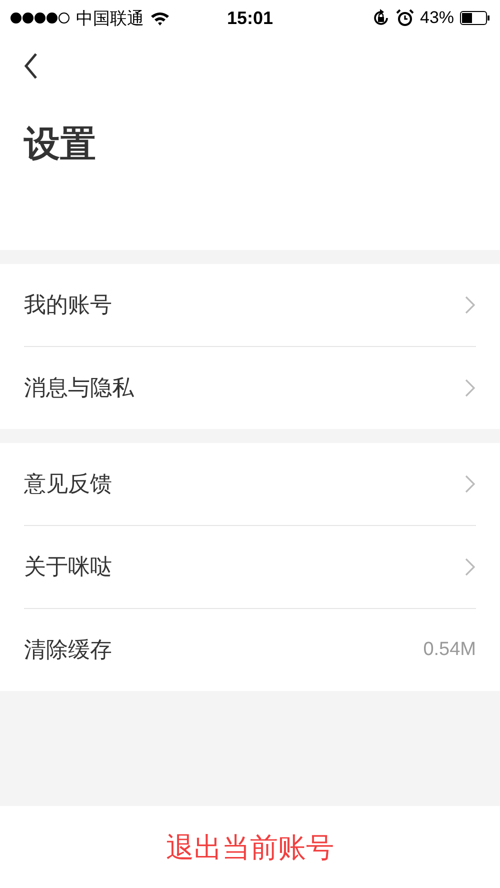 The height and width of the screenshot is (888, 500). Describe the element at coordinates (68, 305) in the screenshot. I see `settings-item: 我的账号` at that location.